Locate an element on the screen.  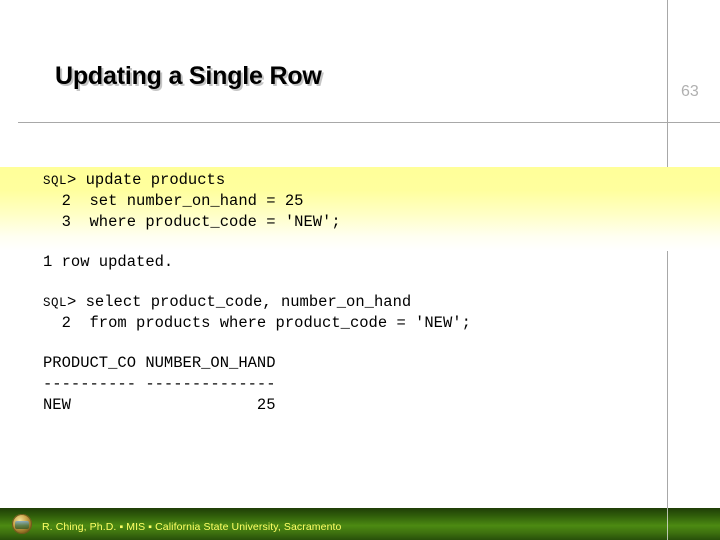
code-line: 3 where product_code = 'NEW'; is located at coordinates (257, 222).